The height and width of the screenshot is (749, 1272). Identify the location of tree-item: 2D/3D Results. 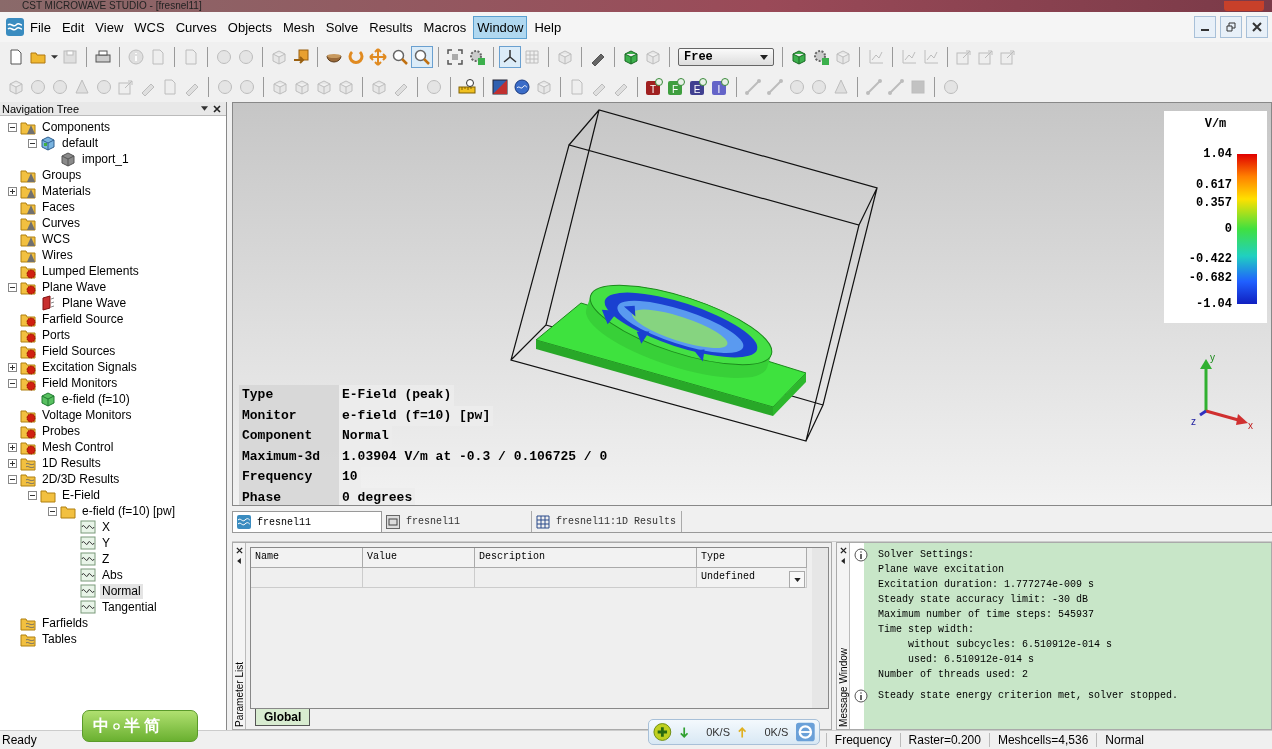
(81, 479).